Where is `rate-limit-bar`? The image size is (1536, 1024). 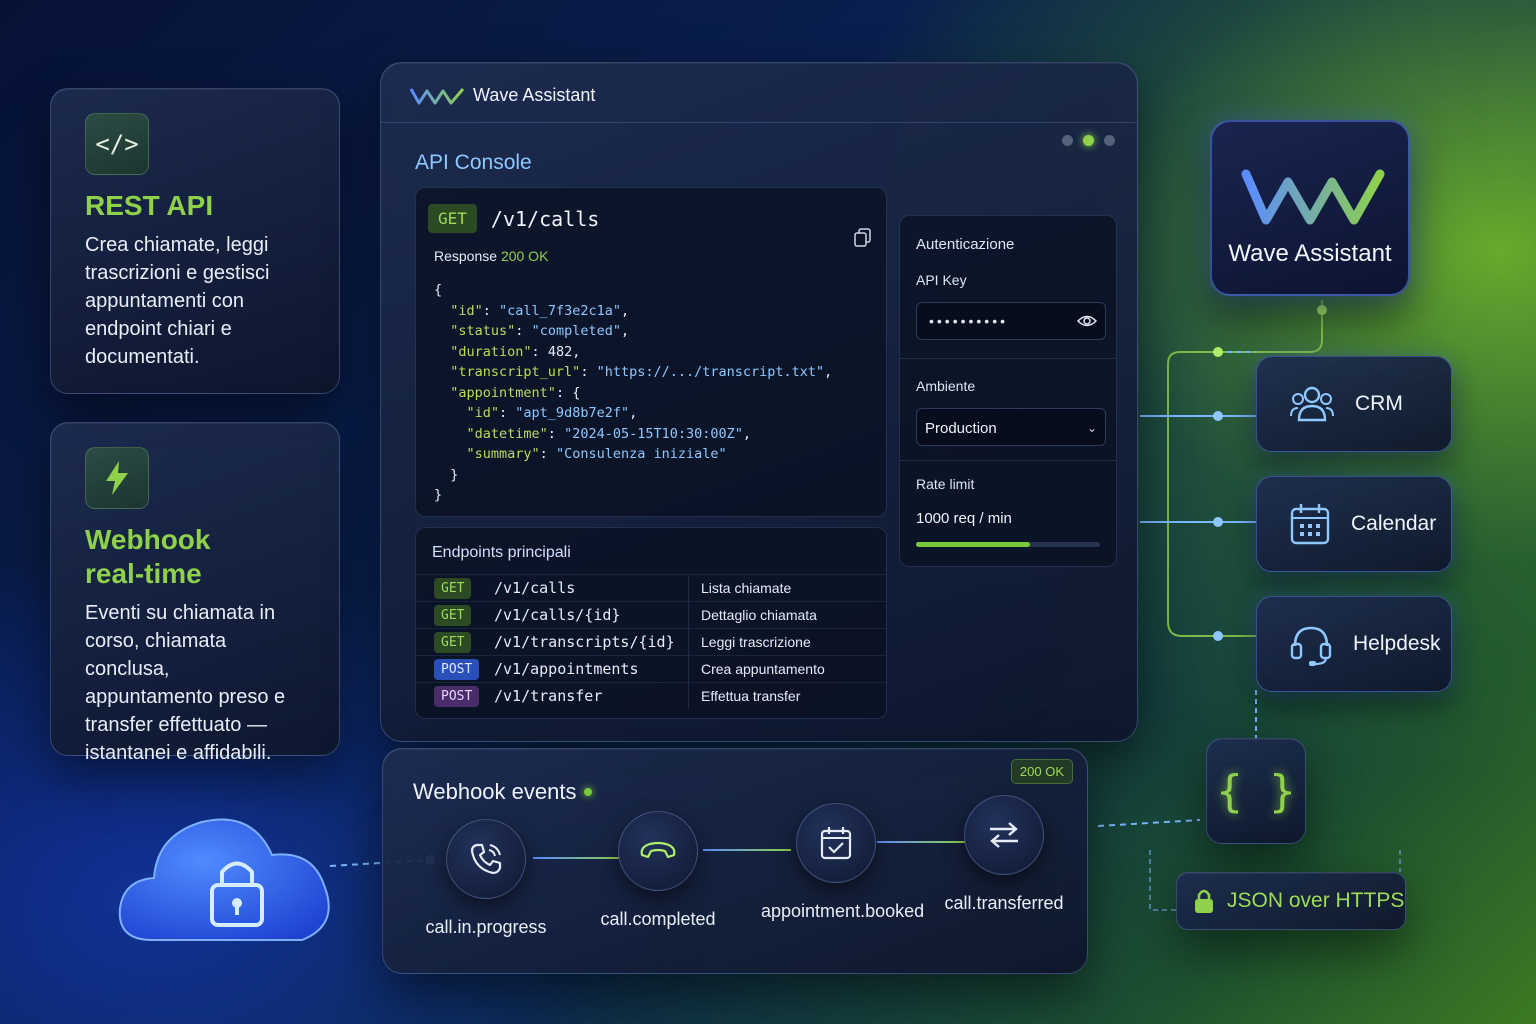
rate-limit-bar is located at coordinates (1008, 544).